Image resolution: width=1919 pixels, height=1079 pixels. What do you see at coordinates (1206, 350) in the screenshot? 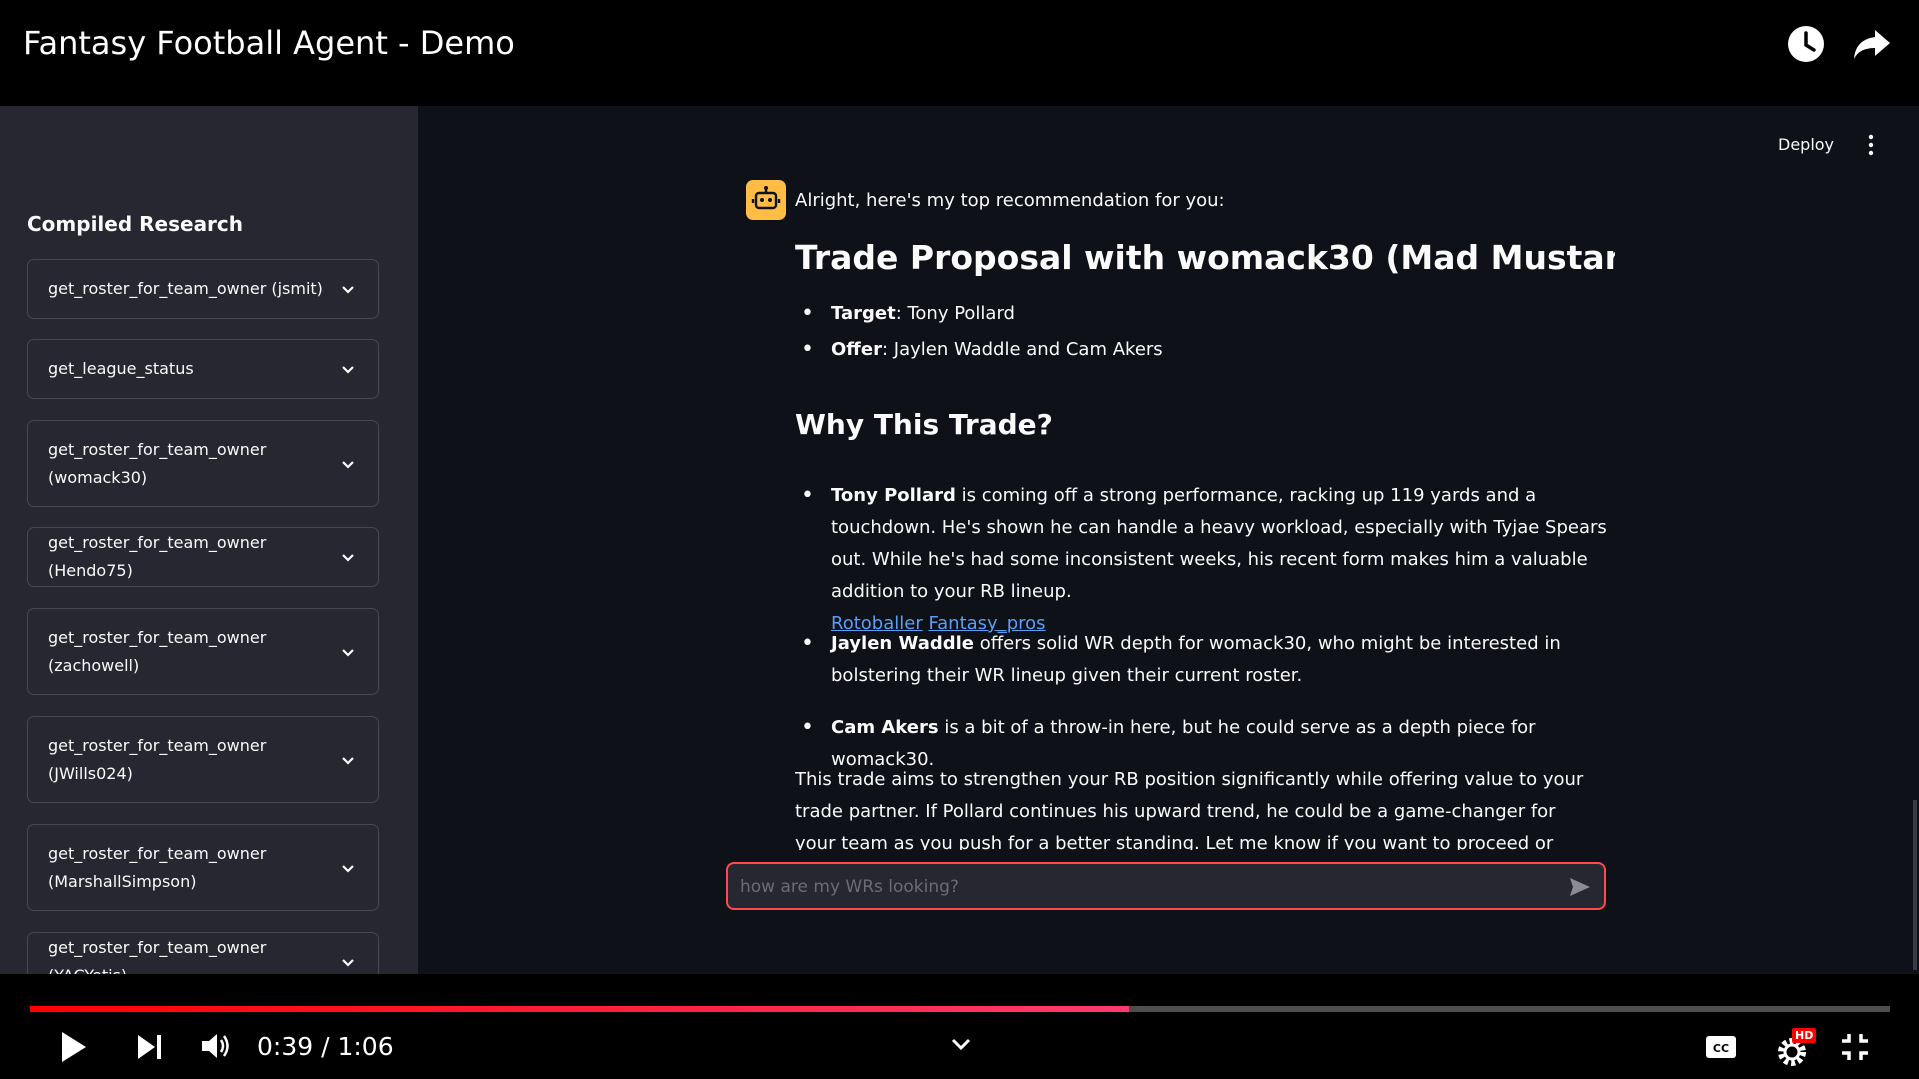
I see `offer-item: Offer: Jaylen Waddle and Cam Akers` at bounding box center [1206, 350].